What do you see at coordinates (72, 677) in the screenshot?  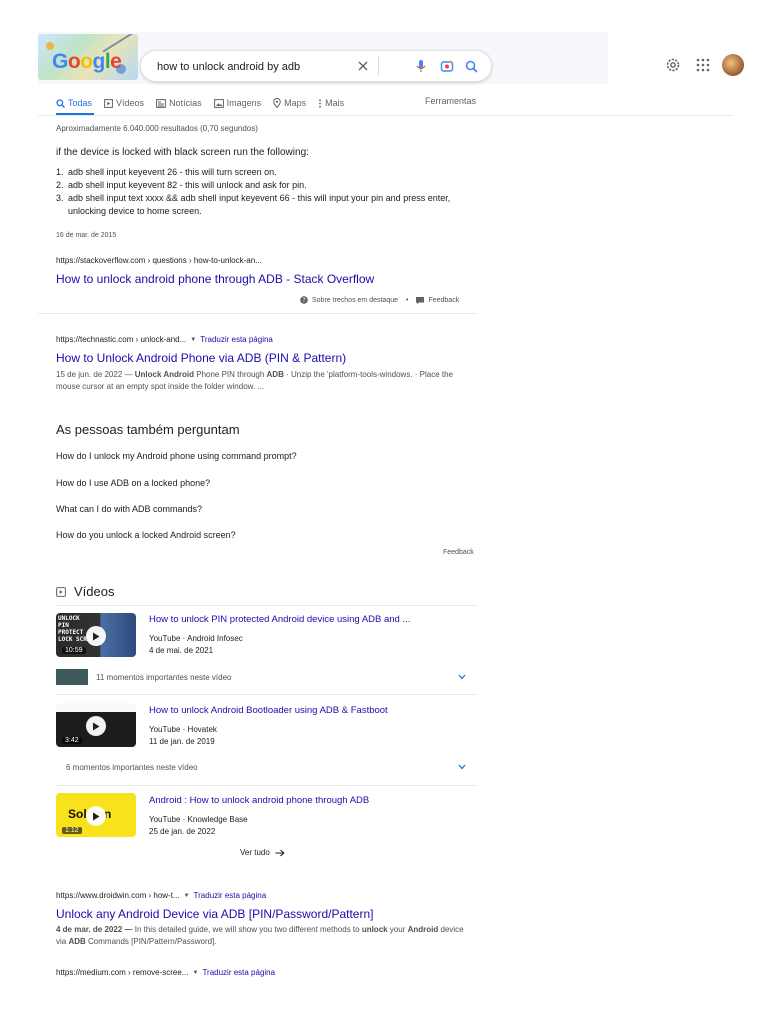 I see `moment-thumbnail` at bounding box center [72, 677].